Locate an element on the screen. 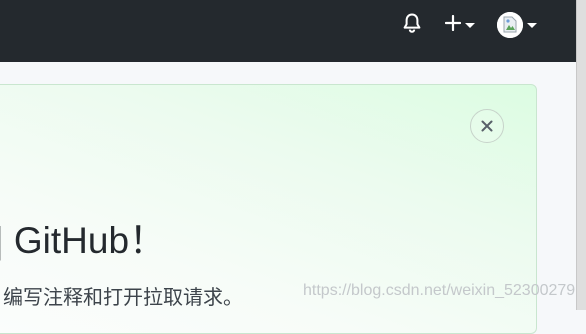 This screenshot has width=586, height=334. welcome-subtext: 编写注释和打开拉取请求。 is located at coordinates (123, 297).